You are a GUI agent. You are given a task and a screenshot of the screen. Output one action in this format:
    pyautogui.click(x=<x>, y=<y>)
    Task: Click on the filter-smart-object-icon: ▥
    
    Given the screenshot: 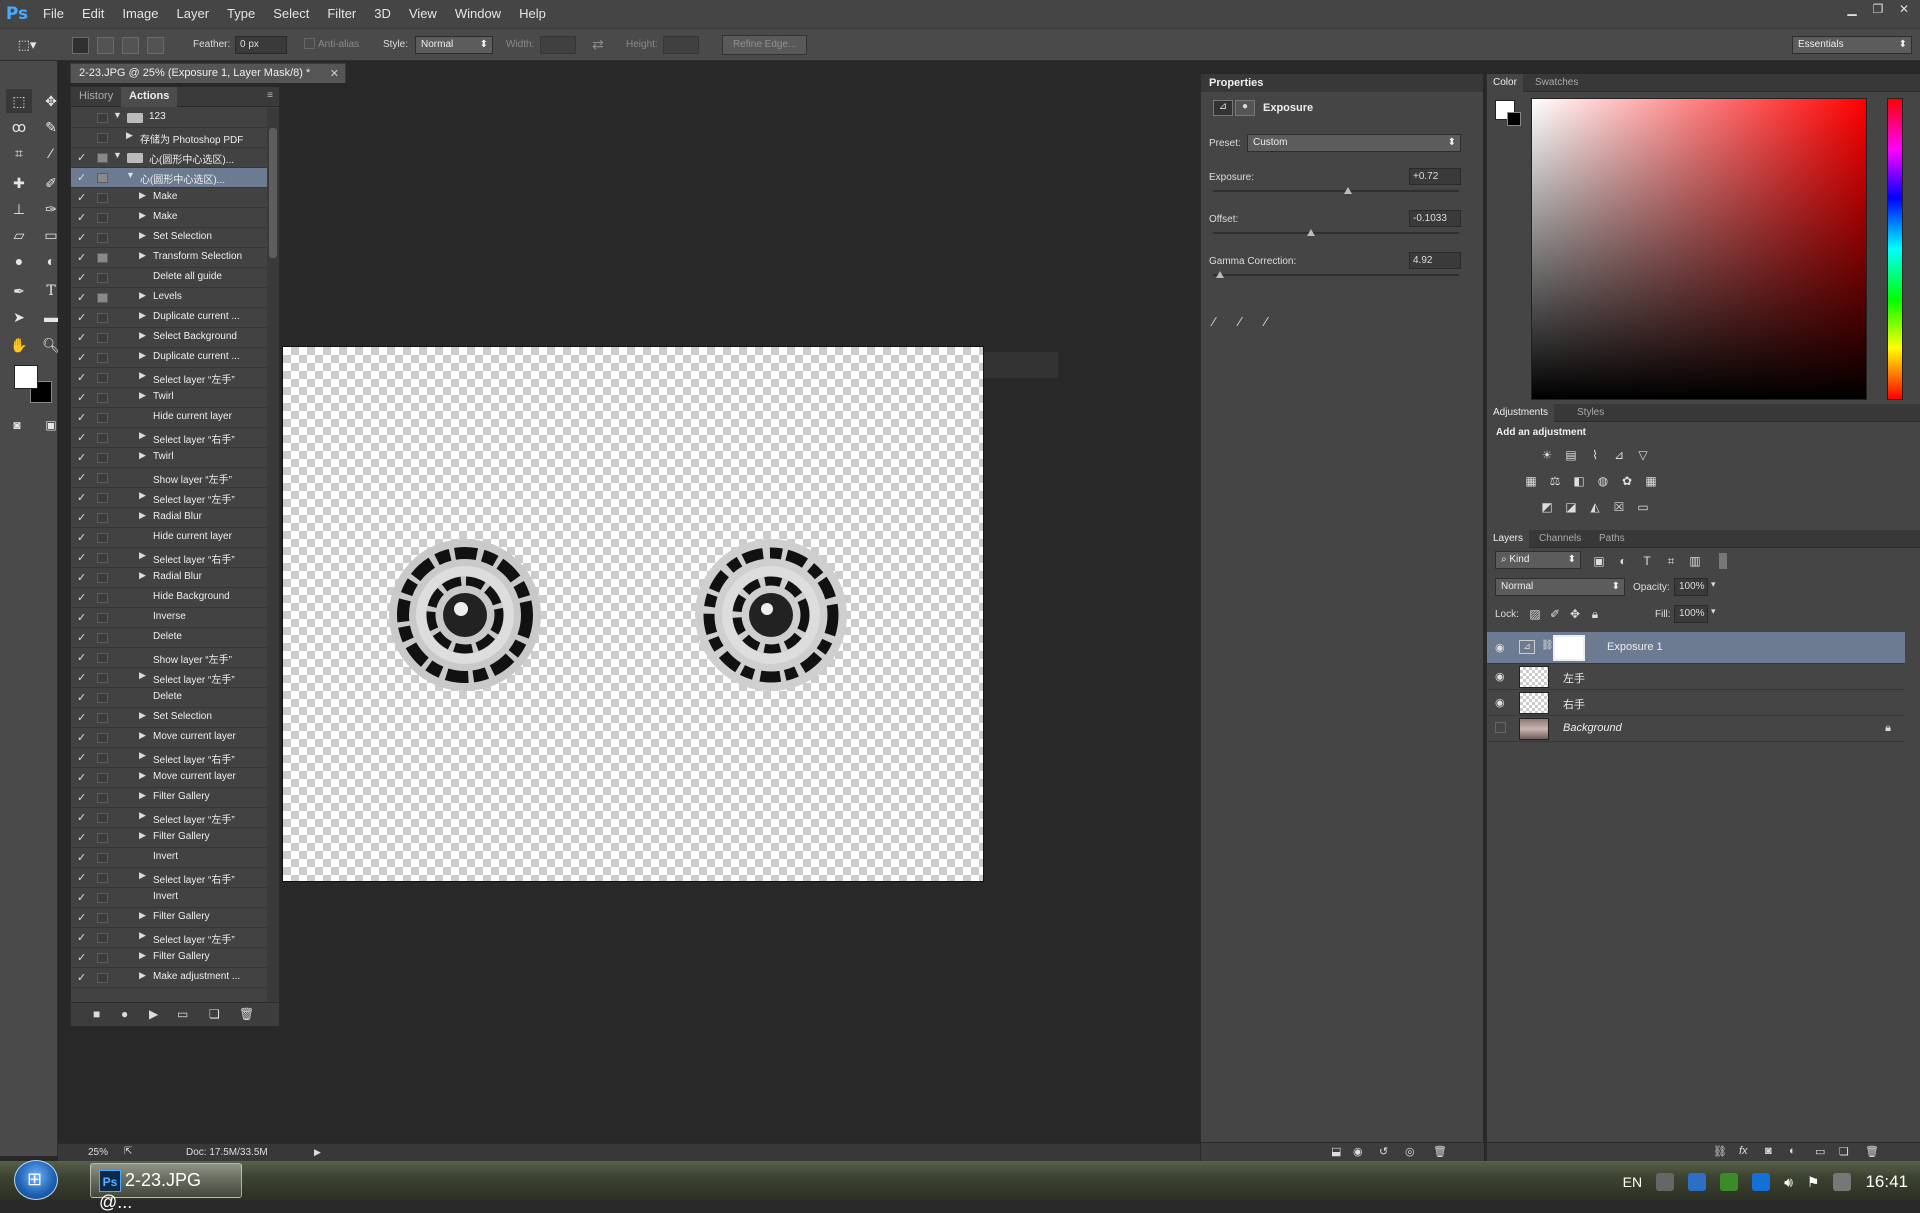 What is the action you would take?
    pyautogui.click(x=1695, y=561)
    